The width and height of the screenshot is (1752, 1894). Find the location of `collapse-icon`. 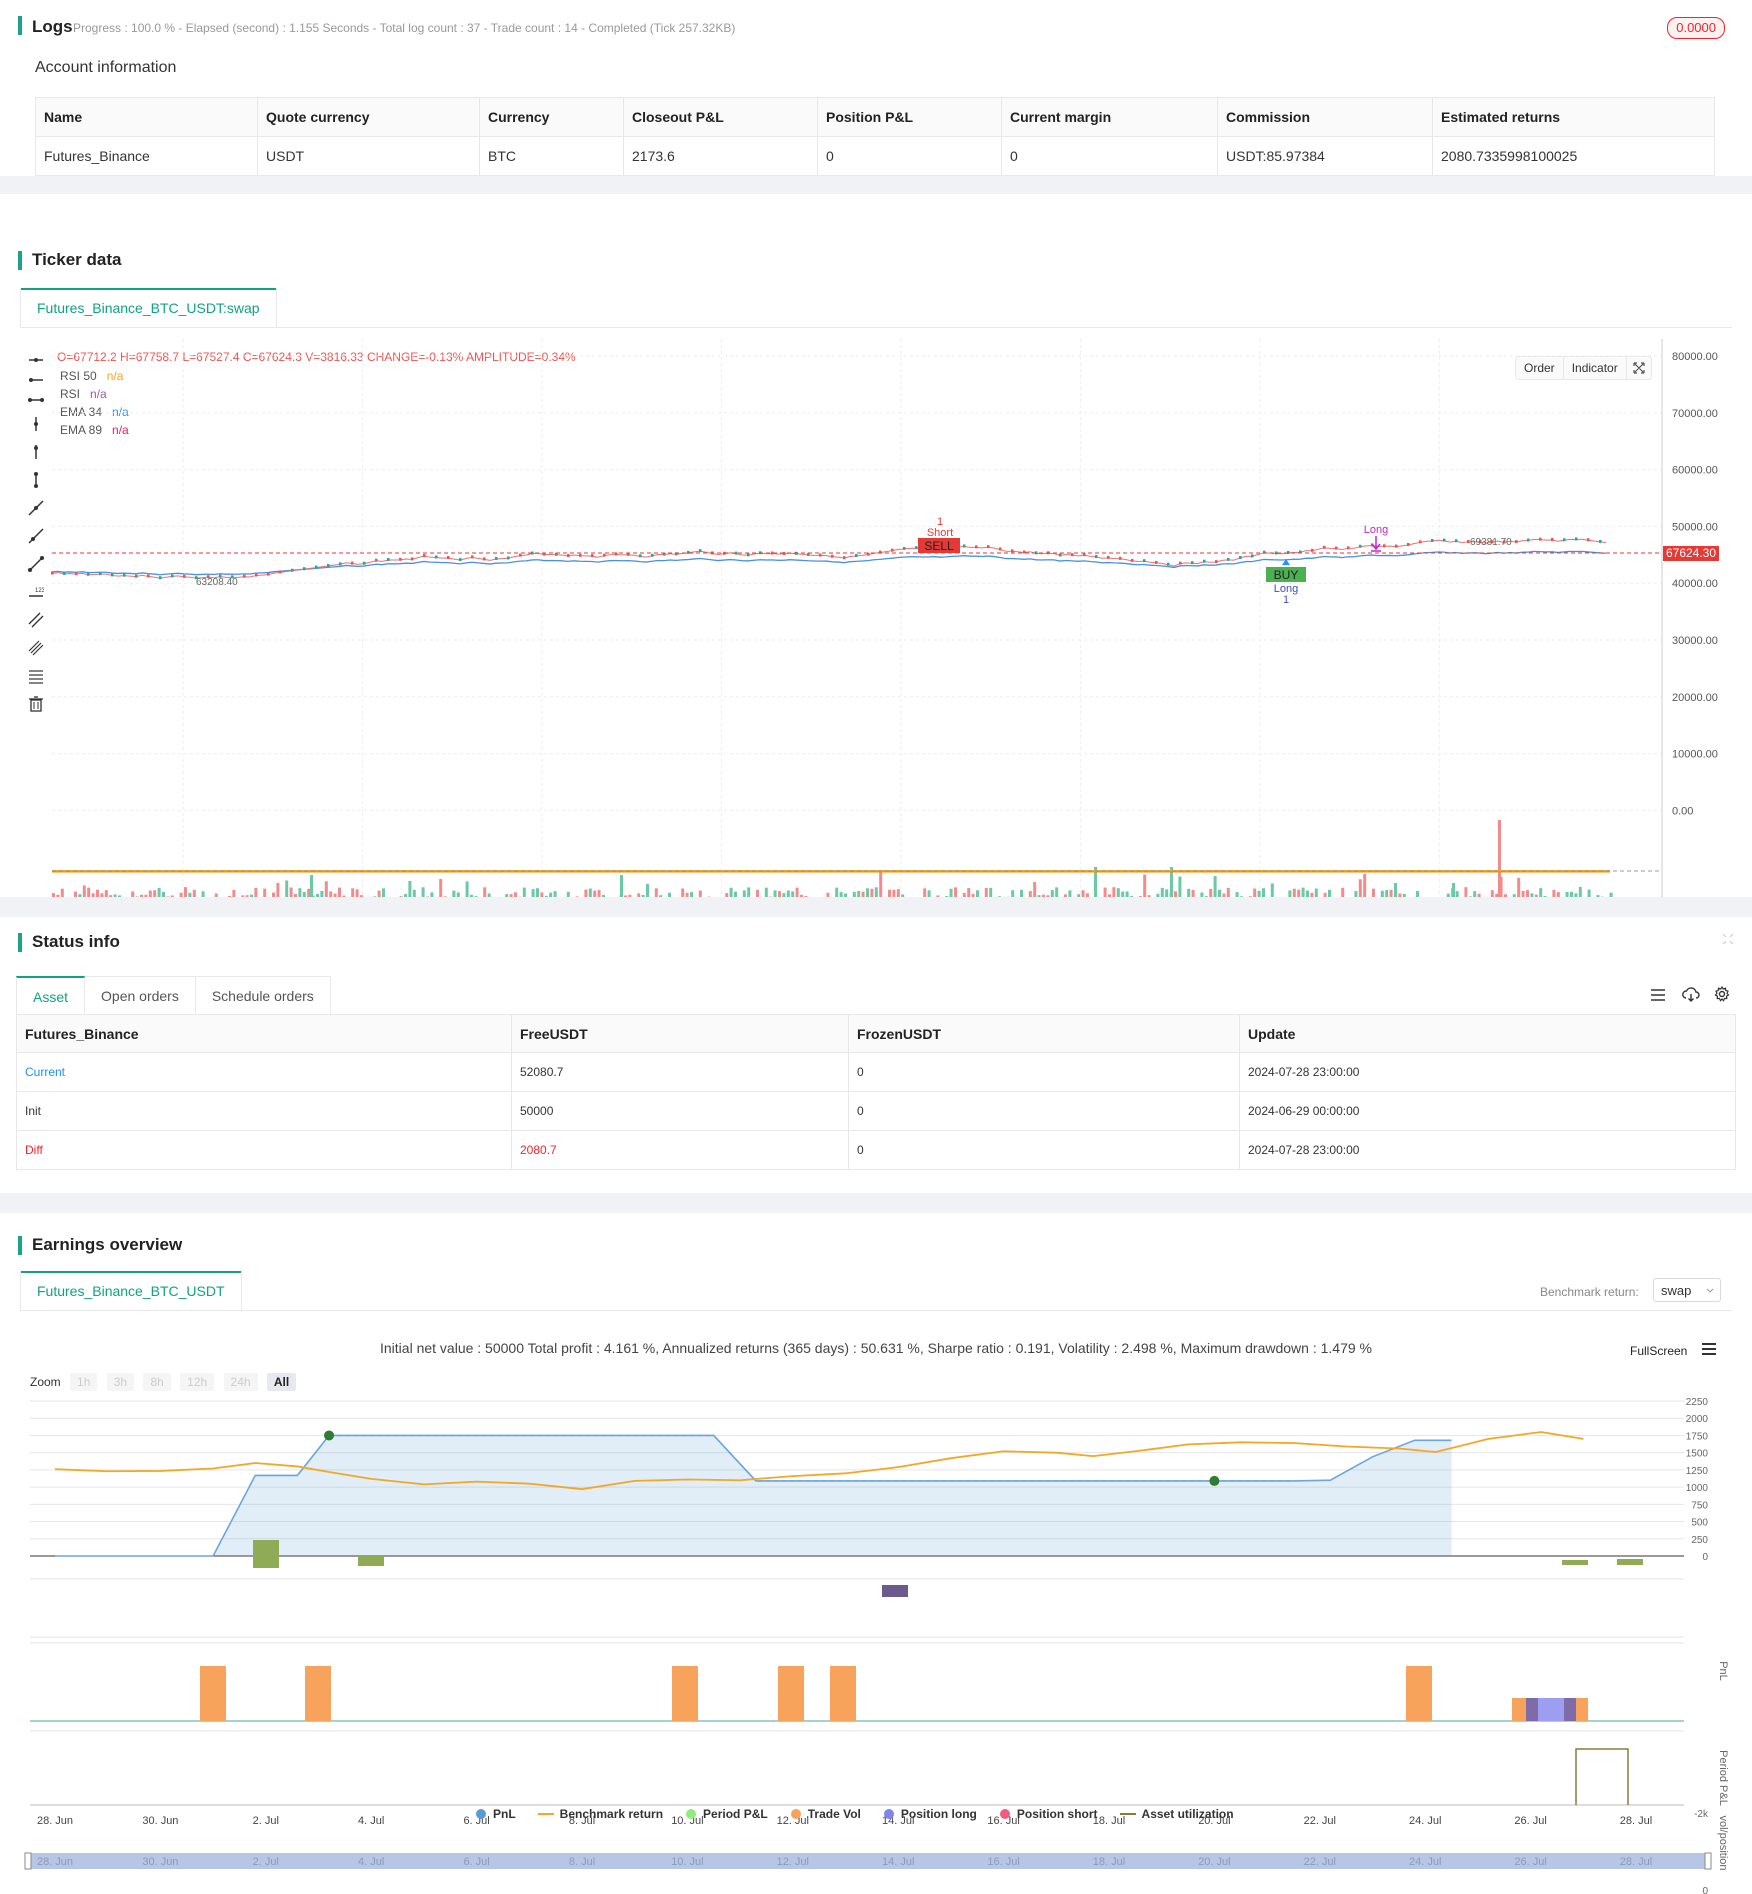

collapse-icon is located at coordinates (1728, 939).